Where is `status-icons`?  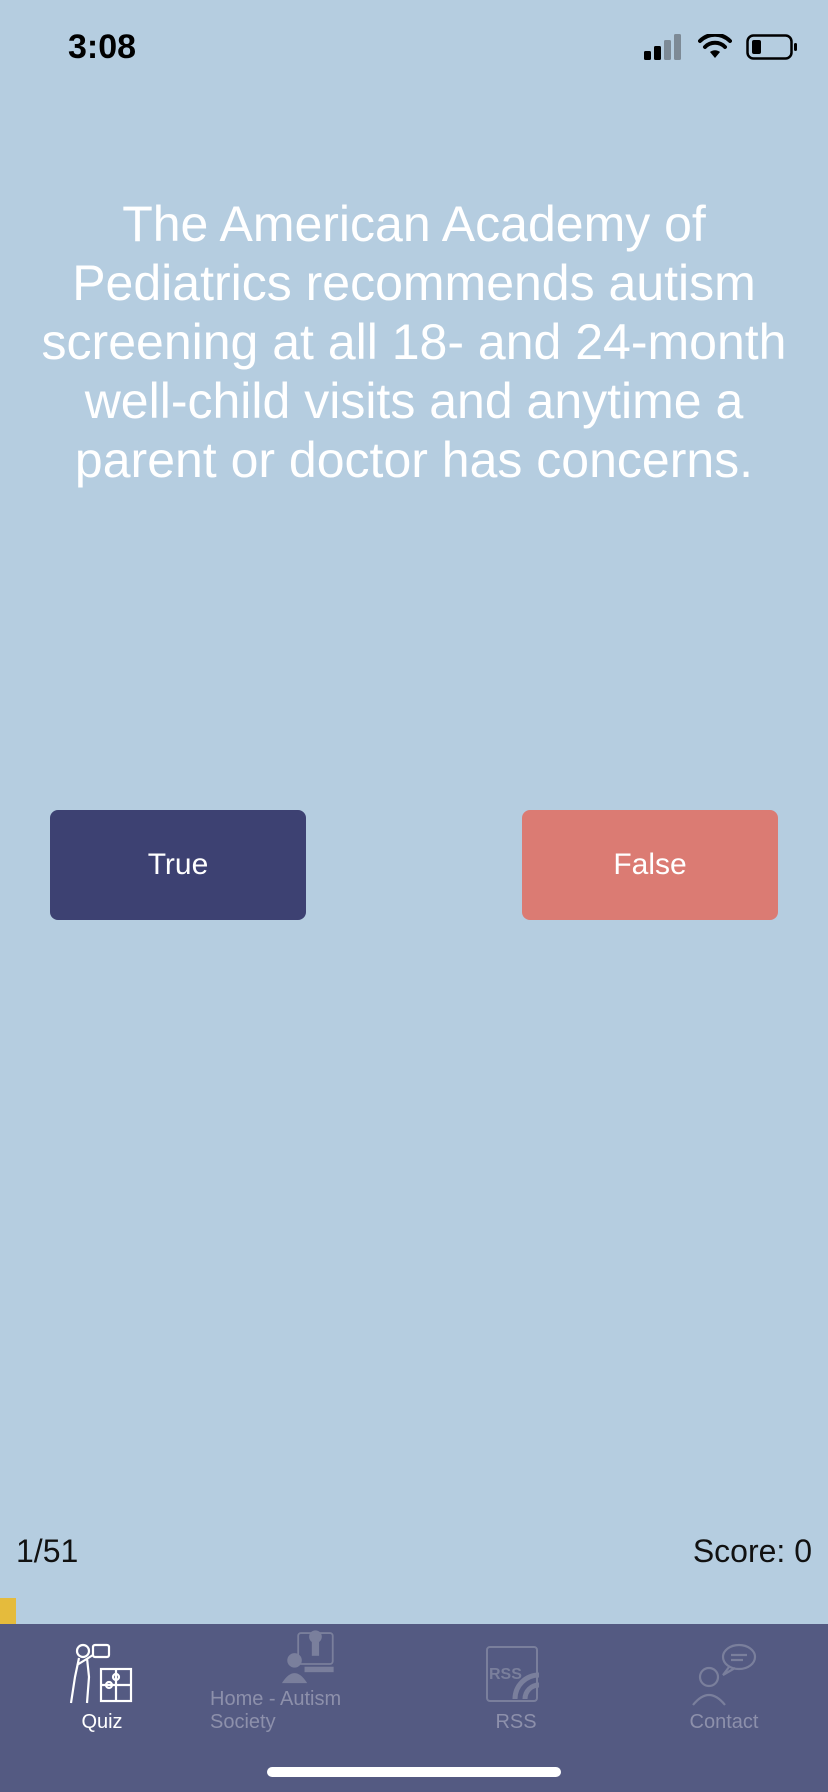
status-icons is located at coordinates (721, 47).